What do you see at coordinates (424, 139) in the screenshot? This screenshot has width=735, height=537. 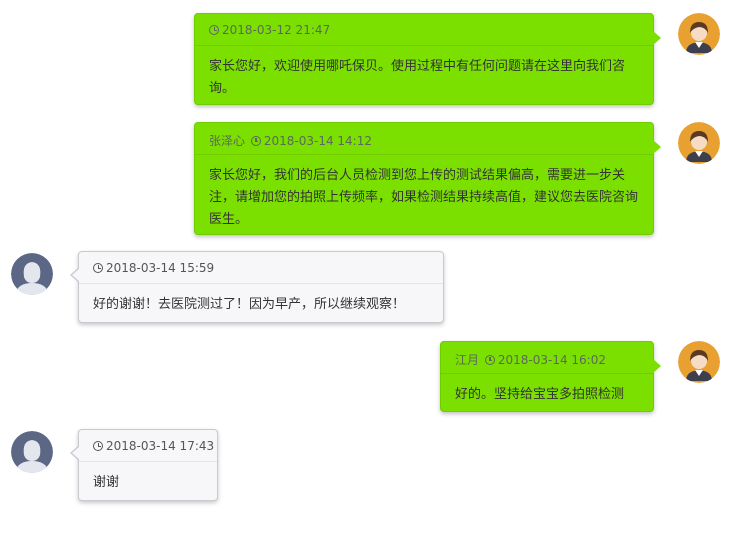 I see `message-header: 张泽心 2018-03-14 14:12` at bounding box center [424, 139].